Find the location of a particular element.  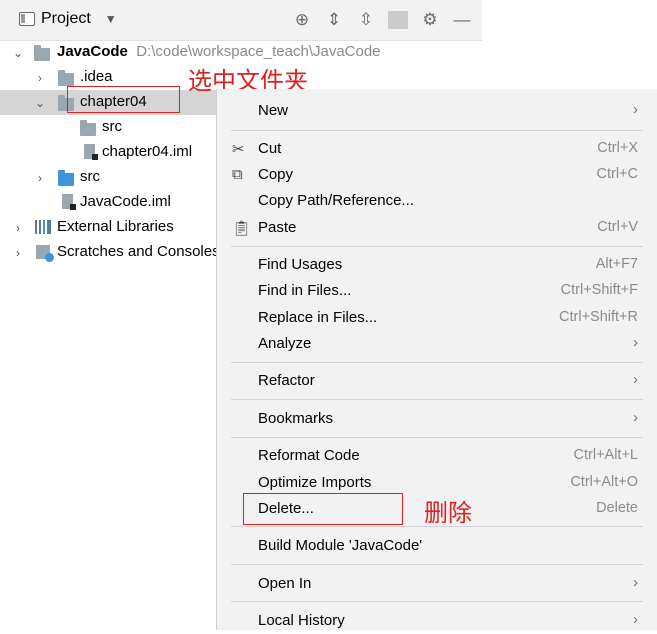

menu-label: Reformat Code is located at coordinates (309, 455).